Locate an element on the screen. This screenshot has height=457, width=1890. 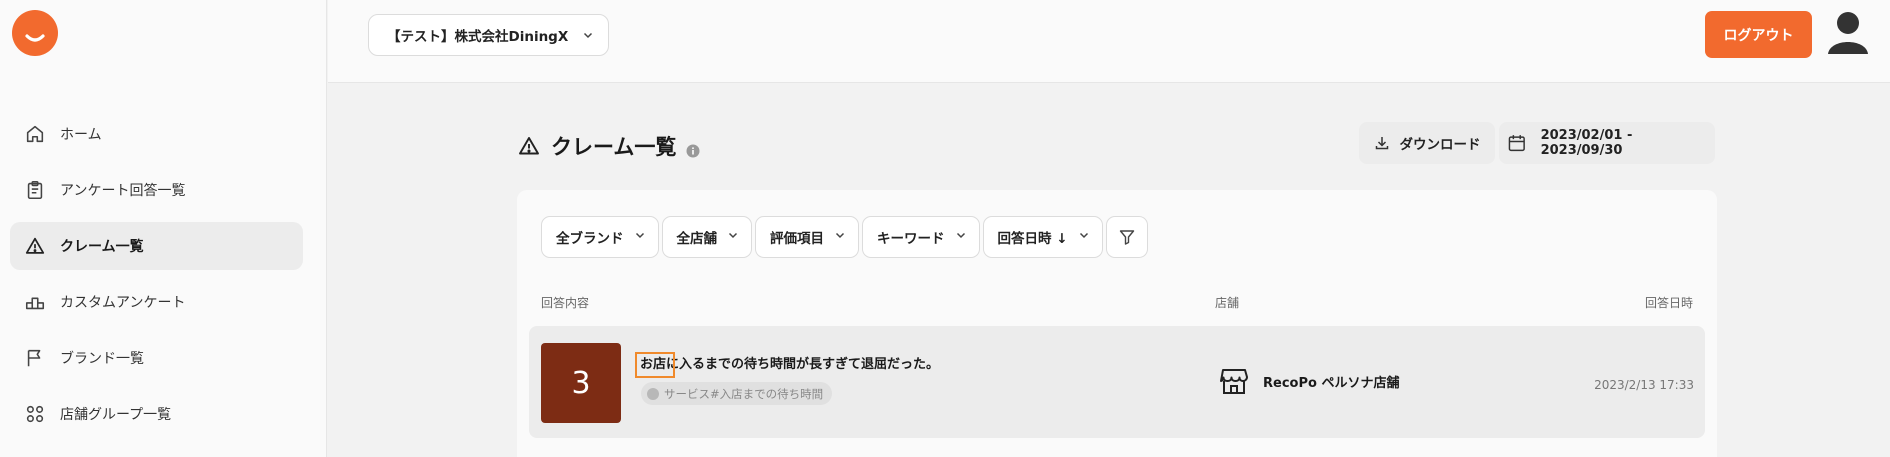
comment-text: お店に入るまでの待ち時間が長すぎて退屈だった。 is located at coordinates (790, 364).